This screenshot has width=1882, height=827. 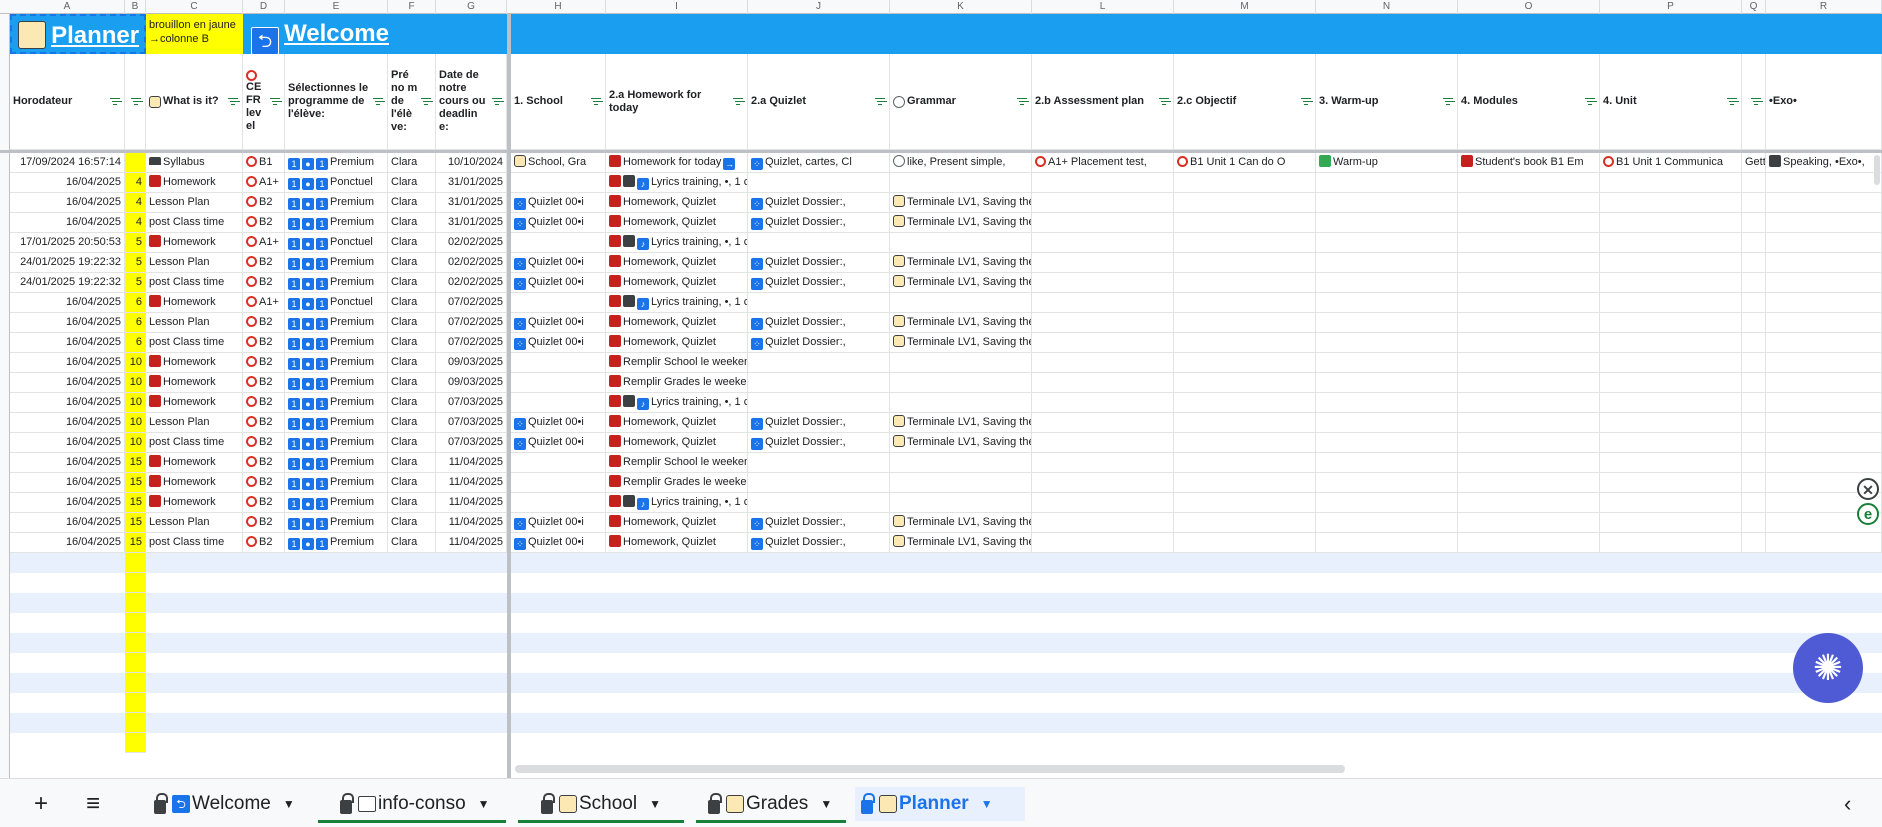 What do you see at coordinates (1824, 7) in the screenshot?
I see `col-letter-r: R` at bounding box center [1824, 7].